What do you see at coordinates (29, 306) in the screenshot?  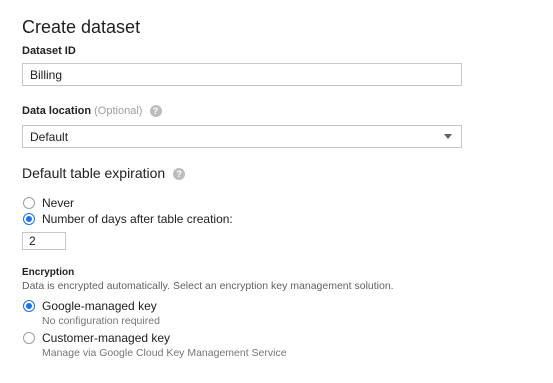 I see `google-managed-key-radio` at bounding box center [29, 306].